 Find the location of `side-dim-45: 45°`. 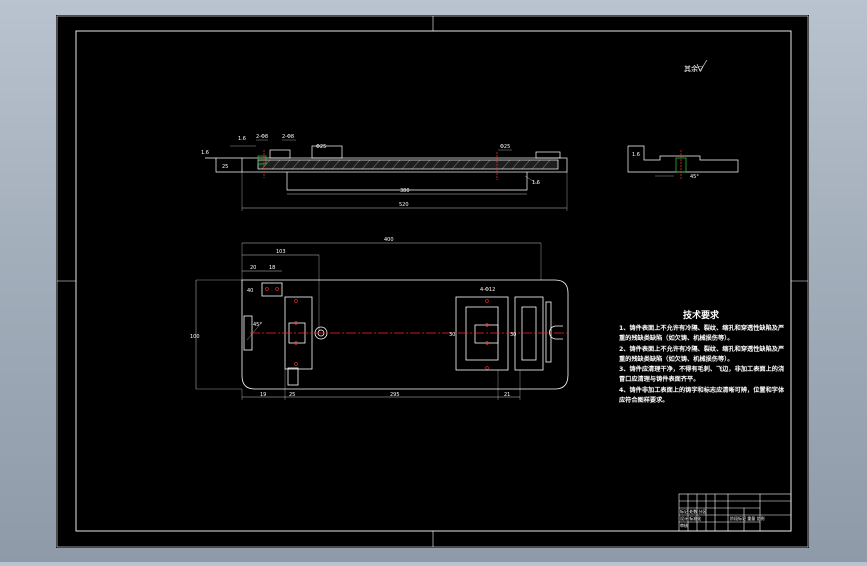

side-dim-45: 45° is located at coordinates (694, 177).